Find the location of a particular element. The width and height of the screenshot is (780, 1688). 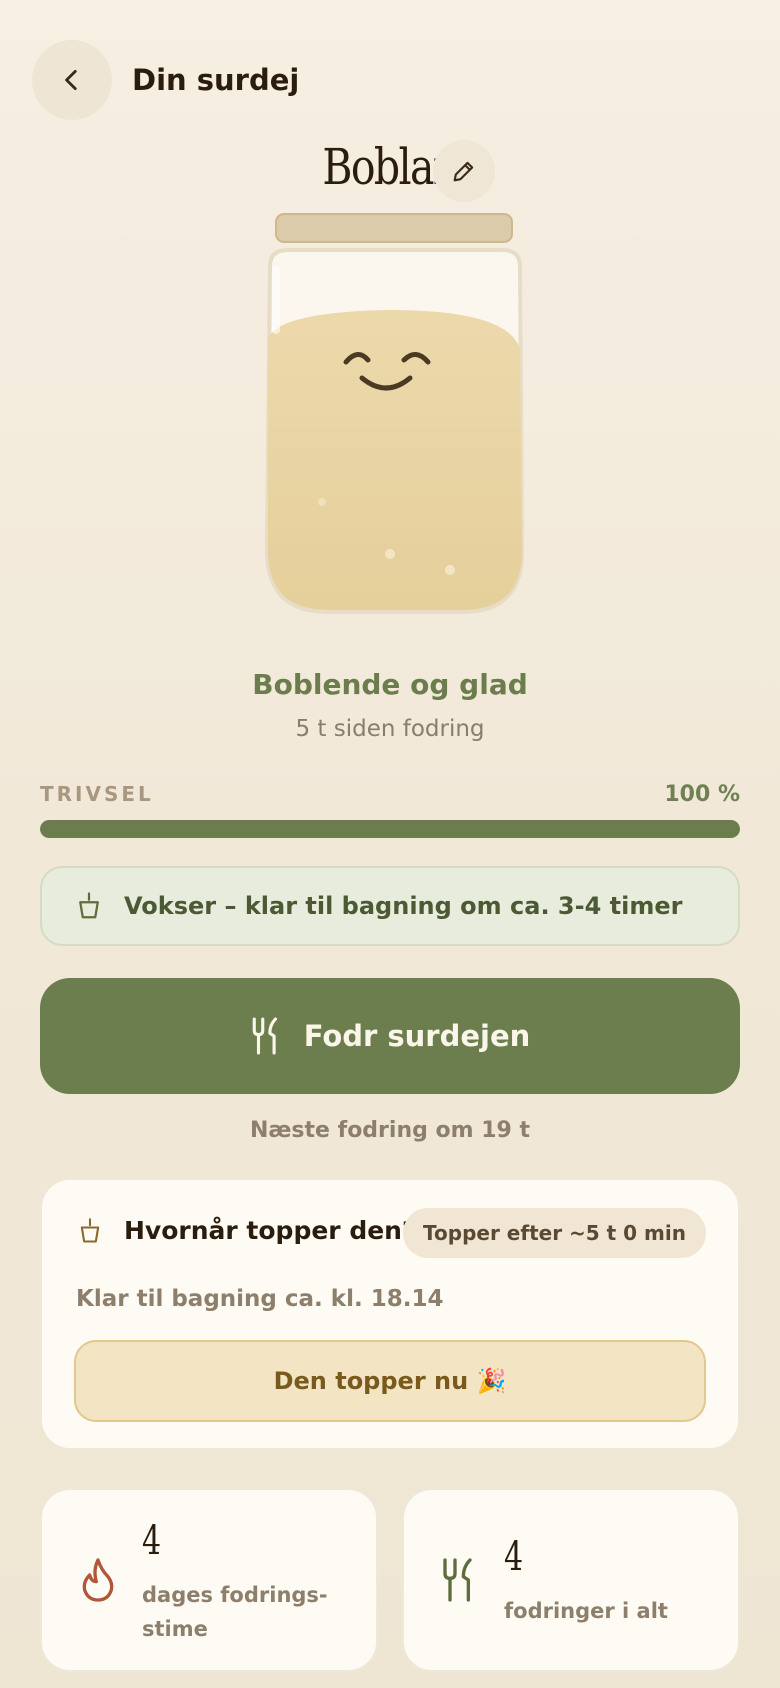

page-title: Din surdej is located at coordinates (216, 80).